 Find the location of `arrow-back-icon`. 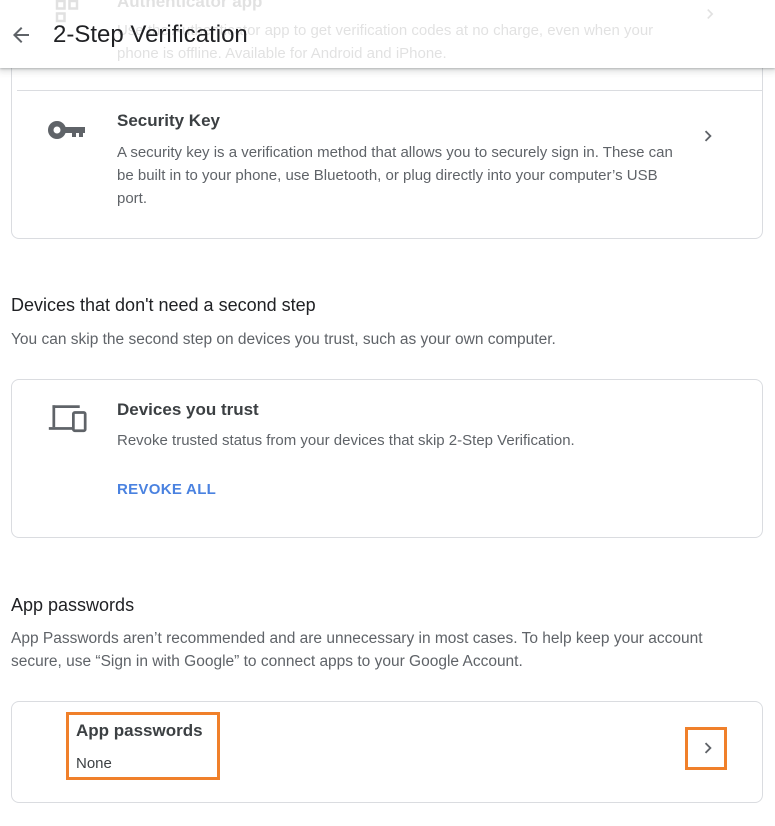

arrow-back-icon is located at coordinates (21, 35).